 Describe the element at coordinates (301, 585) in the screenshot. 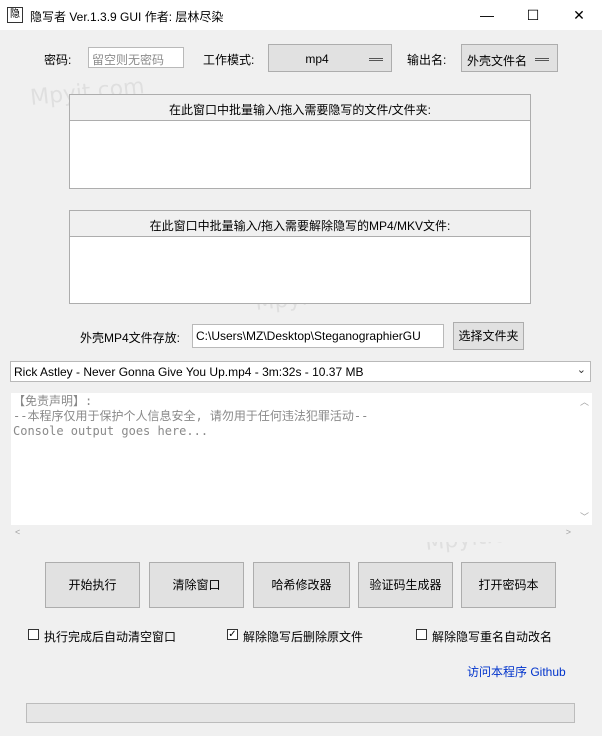

I see `hash-modifier-button: 哈希修改器` at that location.